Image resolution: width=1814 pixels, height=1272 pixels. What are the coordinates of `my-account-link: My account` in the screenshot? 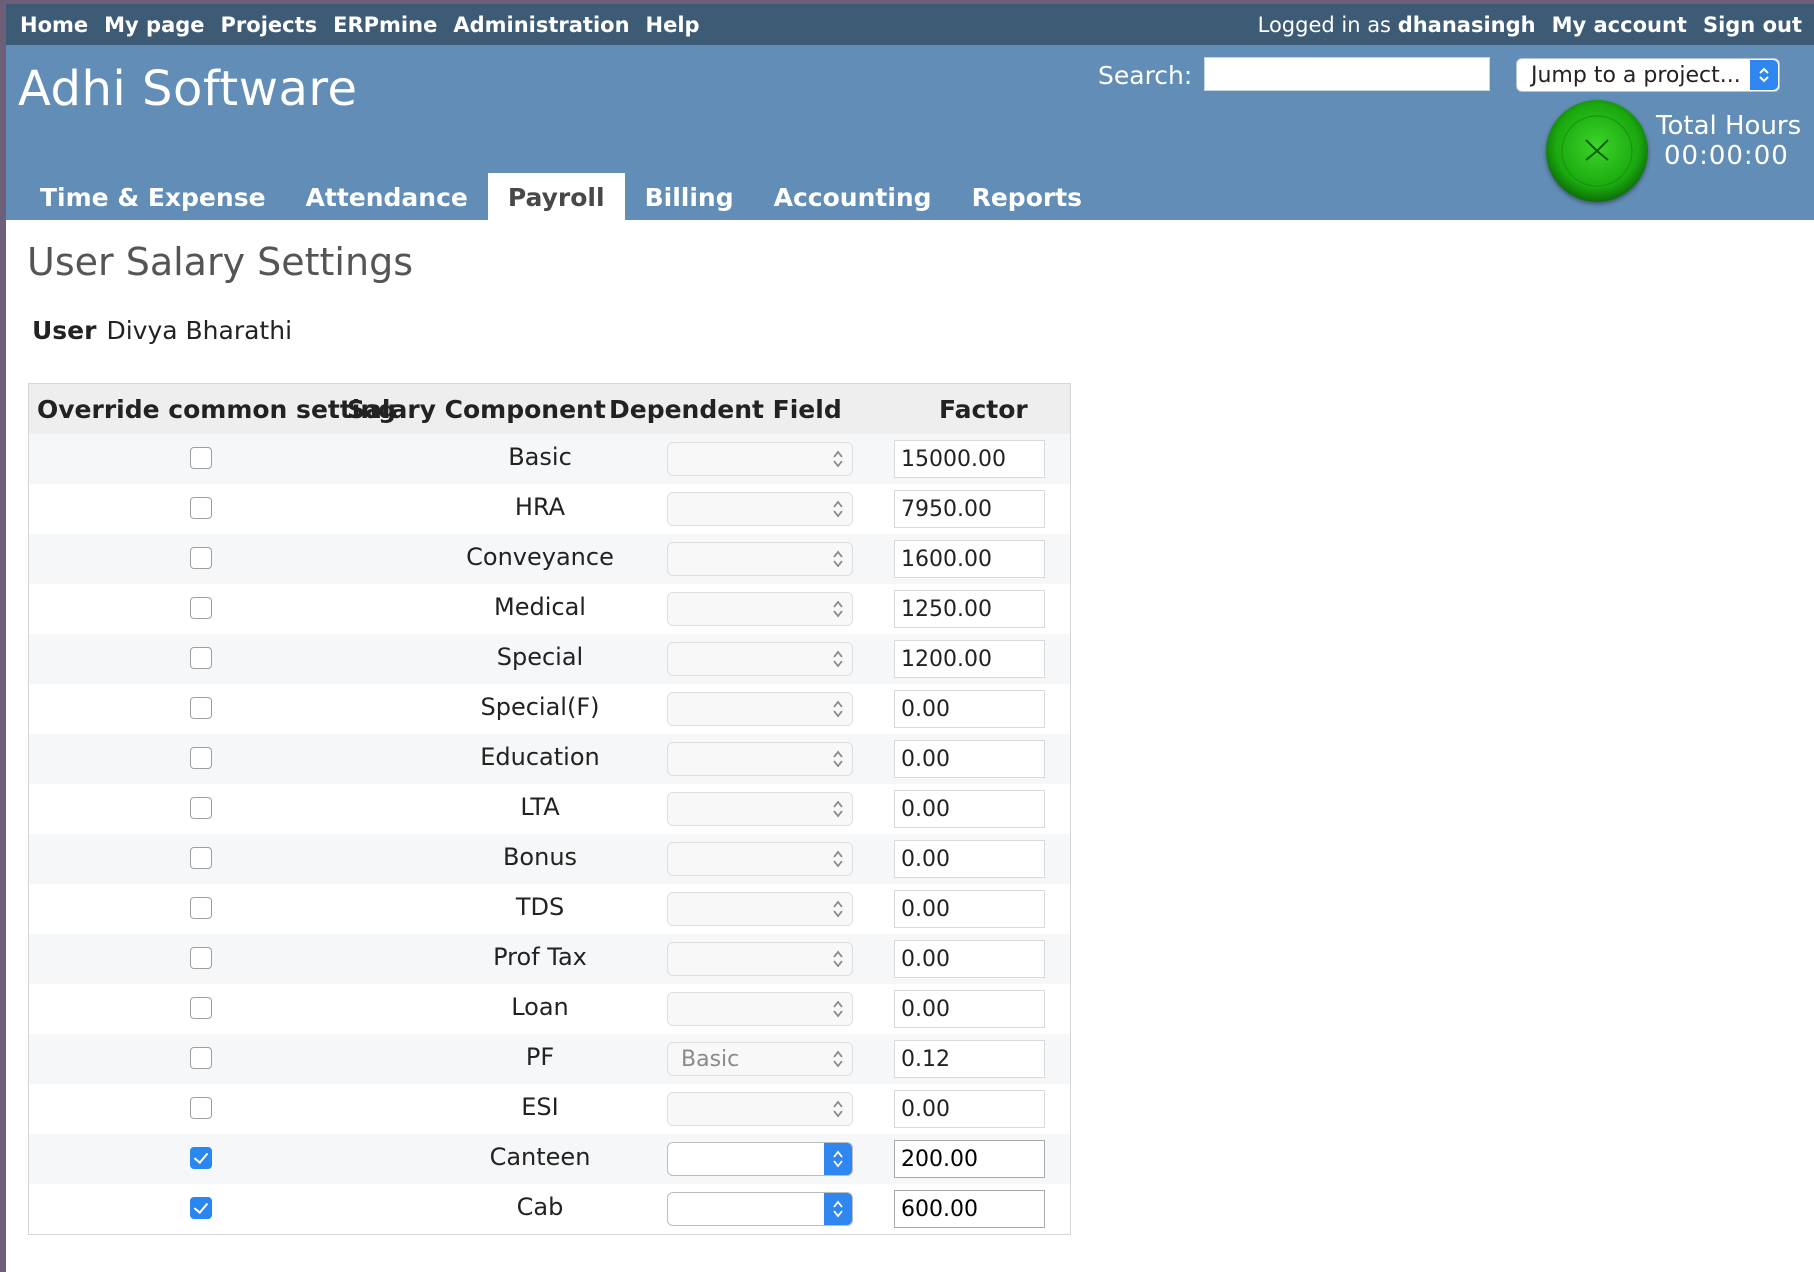 It's located at (1619, 25).